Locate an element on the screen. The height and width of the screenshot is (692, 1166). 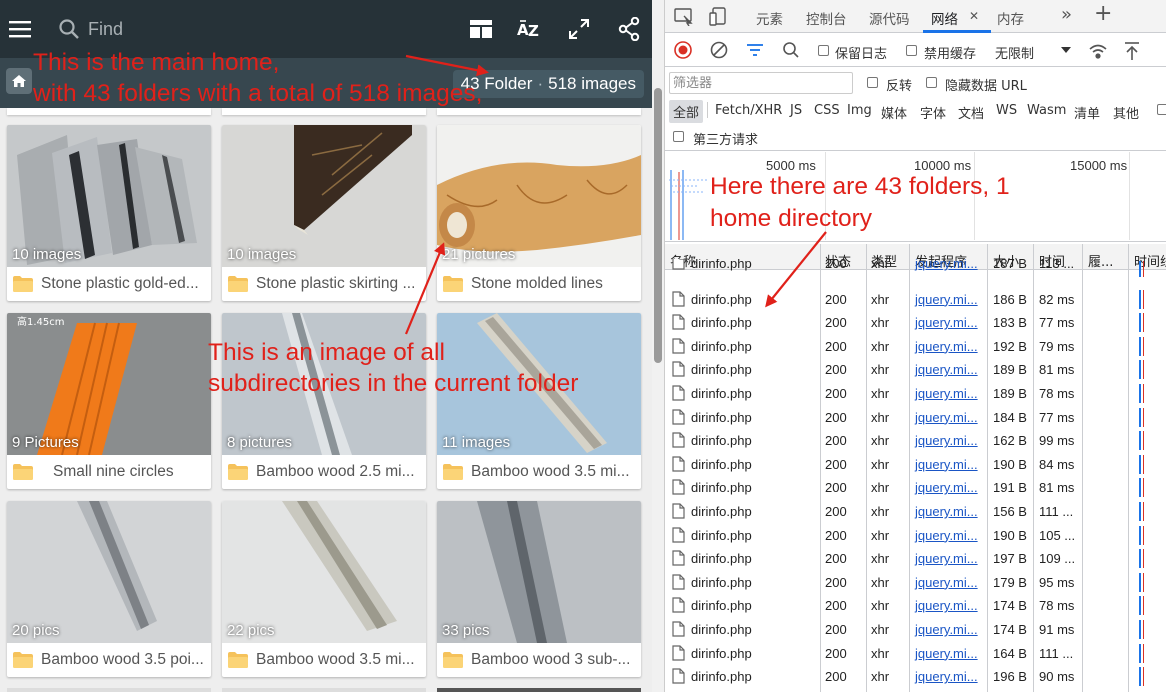
folder-card: 21 pictures Stone molded lines is located at coordinates (539, 213).